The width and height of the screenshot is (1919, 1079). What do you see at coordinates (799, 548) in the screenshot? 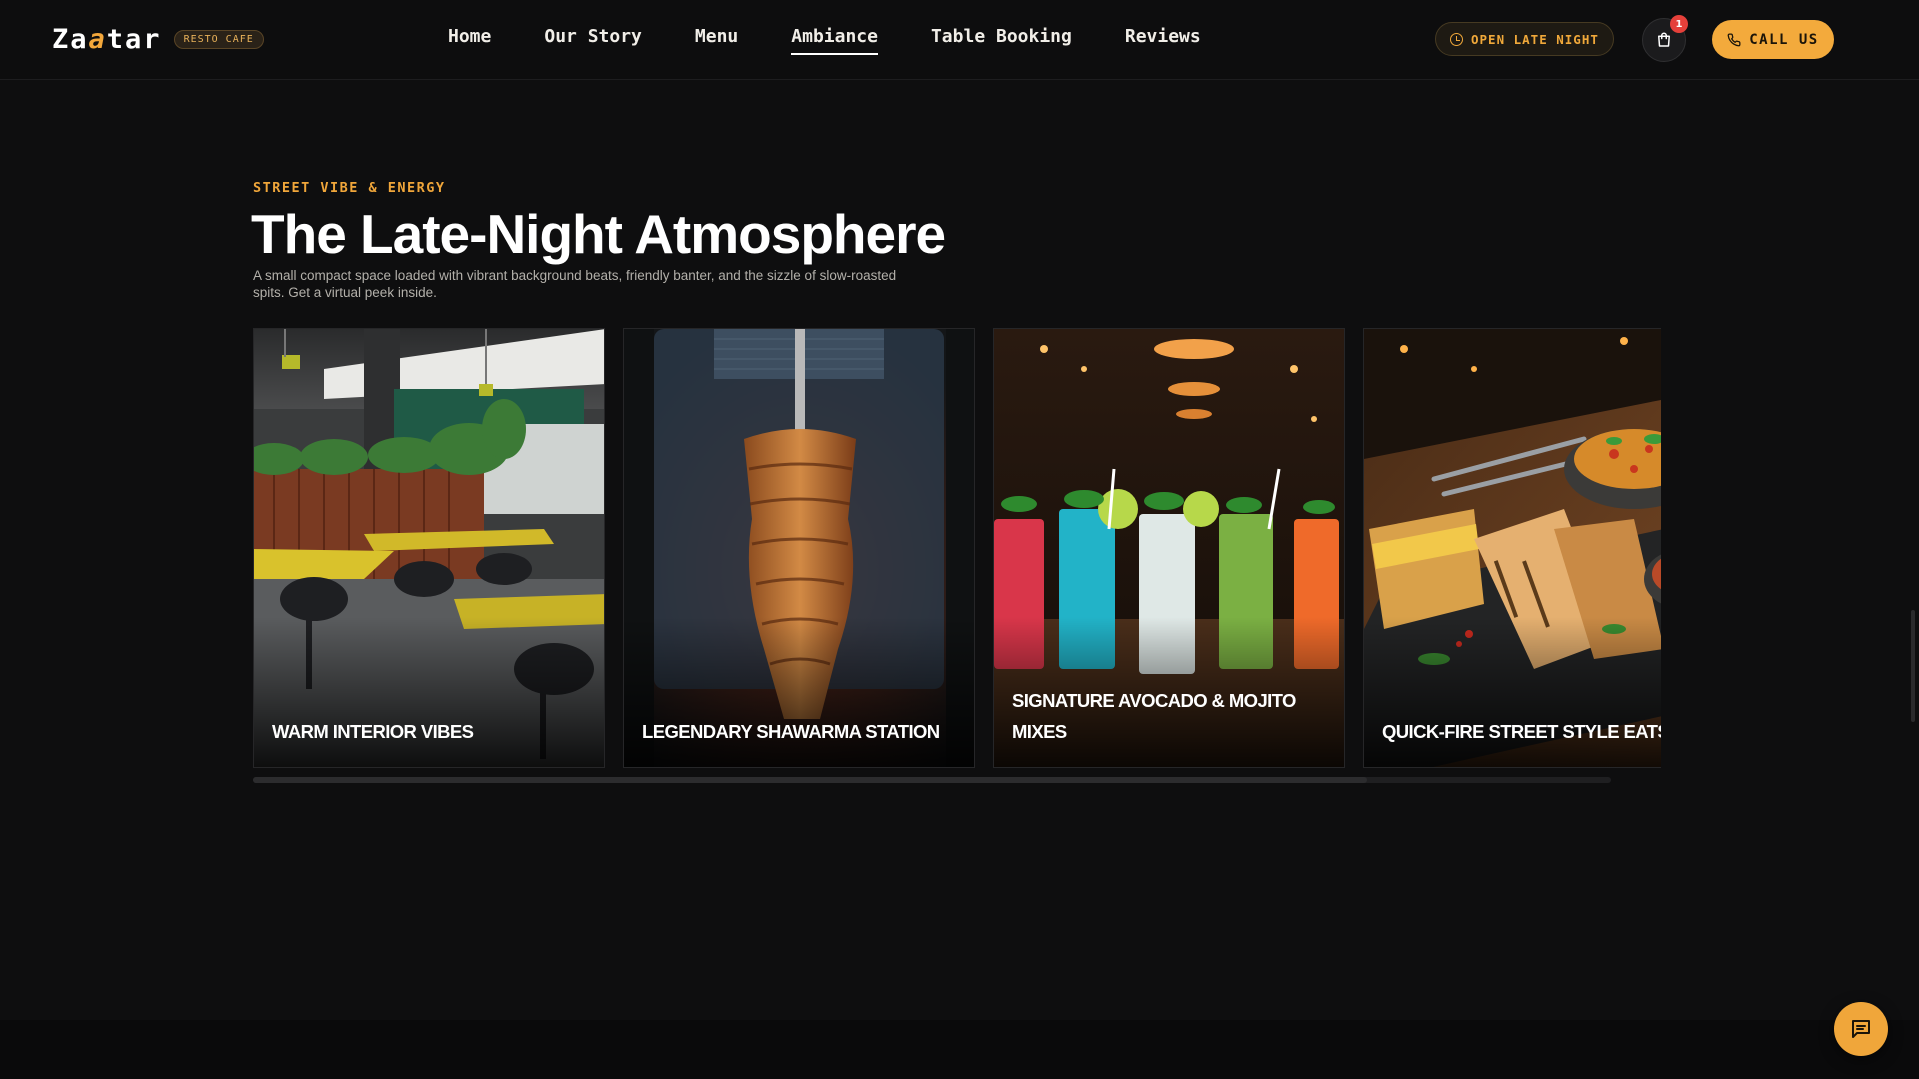
I see `gallery-card-shawarma: LEGENDARY SHAWARMA STATION` at bounding box center [799, 548].